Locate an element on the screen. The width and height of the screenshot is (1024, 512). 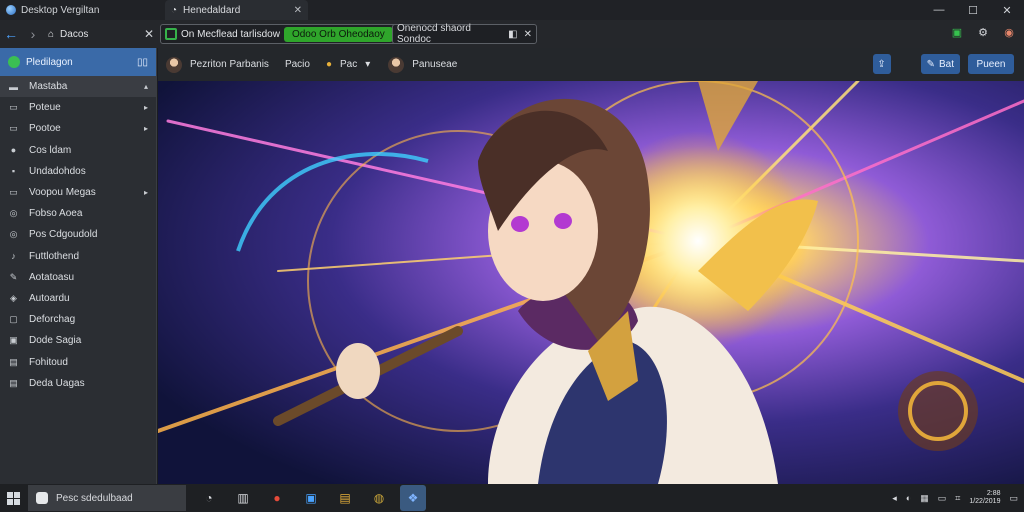
sidebar-item-label: Futtlothend is located at coordinates (54, 256).